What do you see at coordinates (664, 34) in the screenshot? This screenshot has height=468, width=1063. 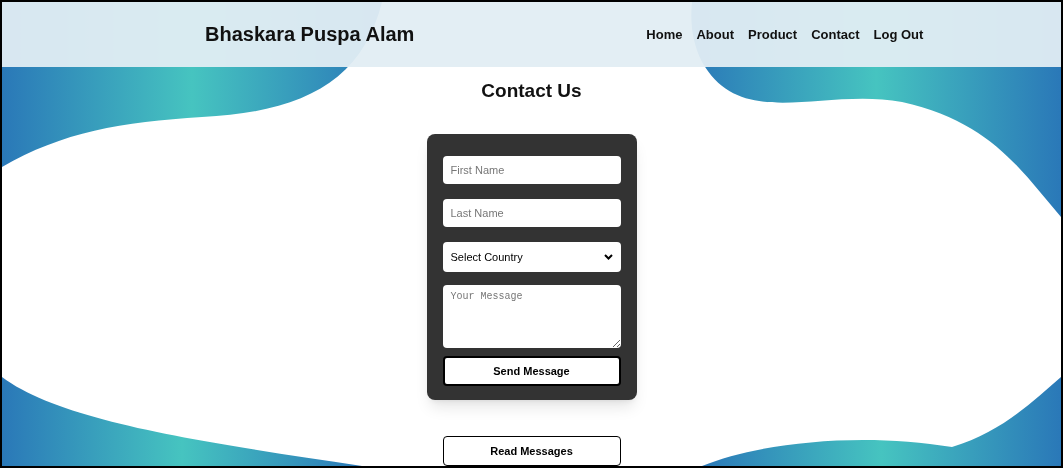 I see `nav-link: Home` at bounding box center [664, 34].